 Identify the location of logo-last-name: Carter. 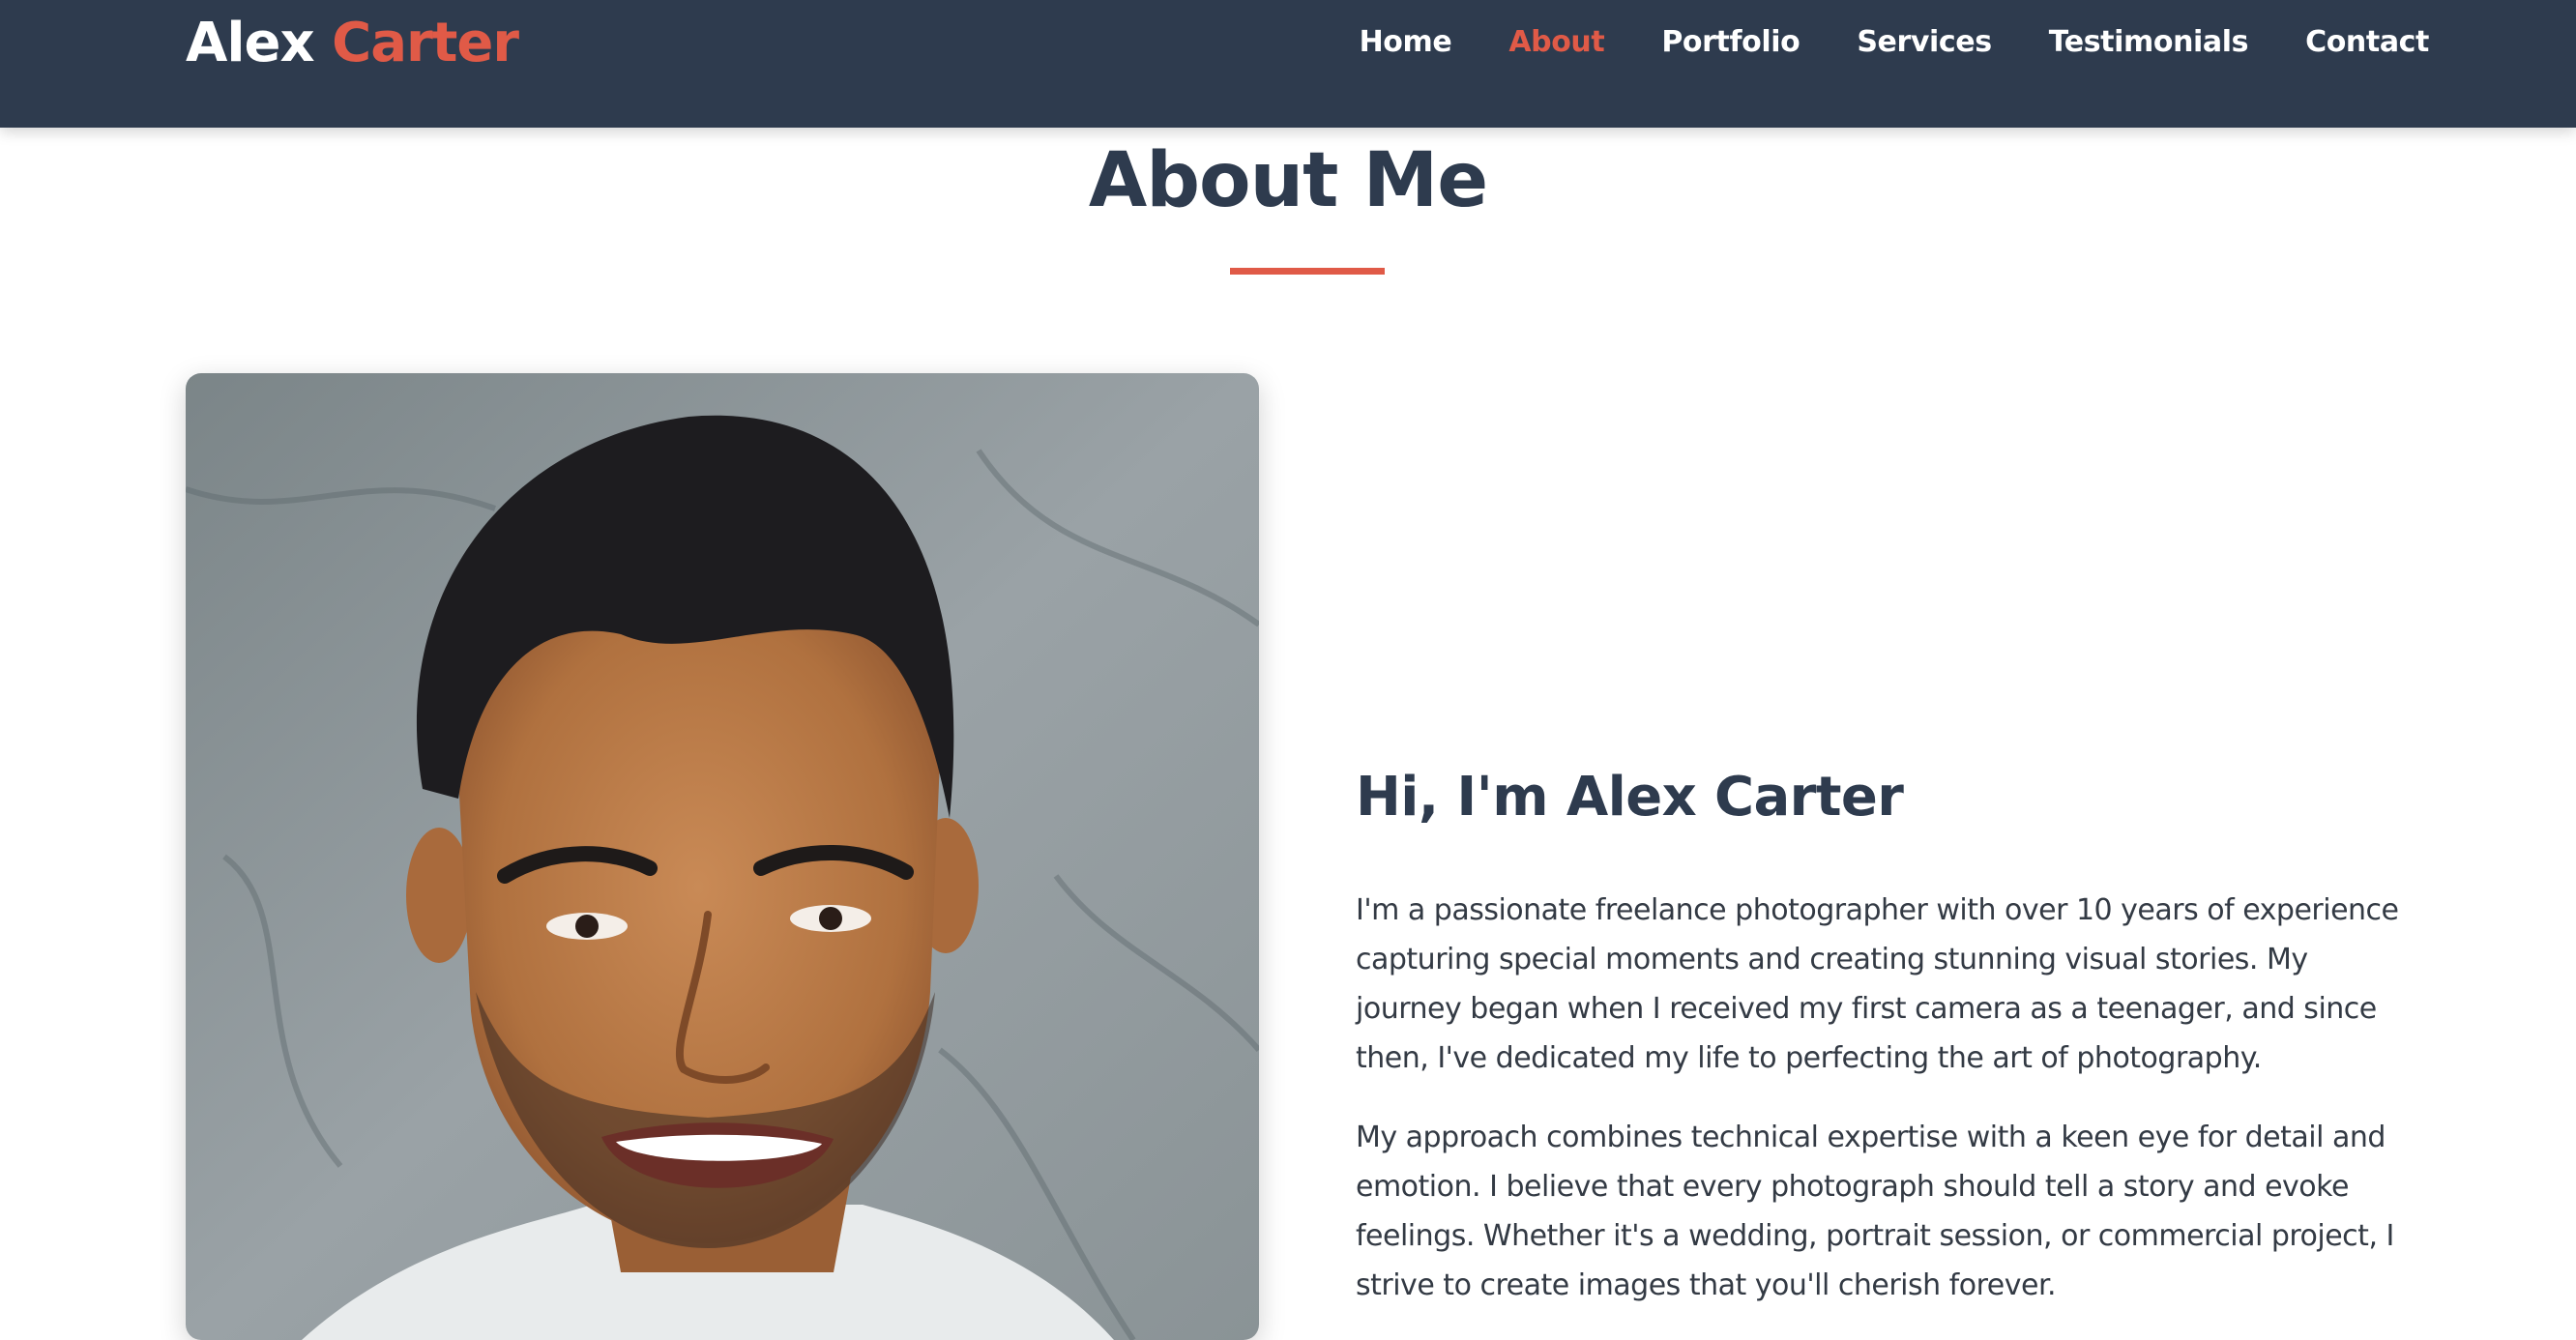
(425, 43).